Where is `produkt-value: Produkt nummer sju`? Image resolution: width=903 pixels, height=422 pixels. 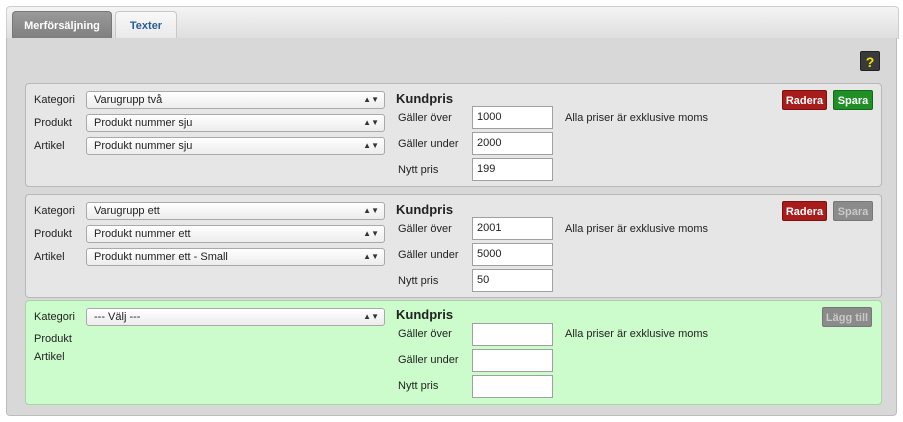
produkt-value: Produkt nummer sju is located at coordinates (143, 123).